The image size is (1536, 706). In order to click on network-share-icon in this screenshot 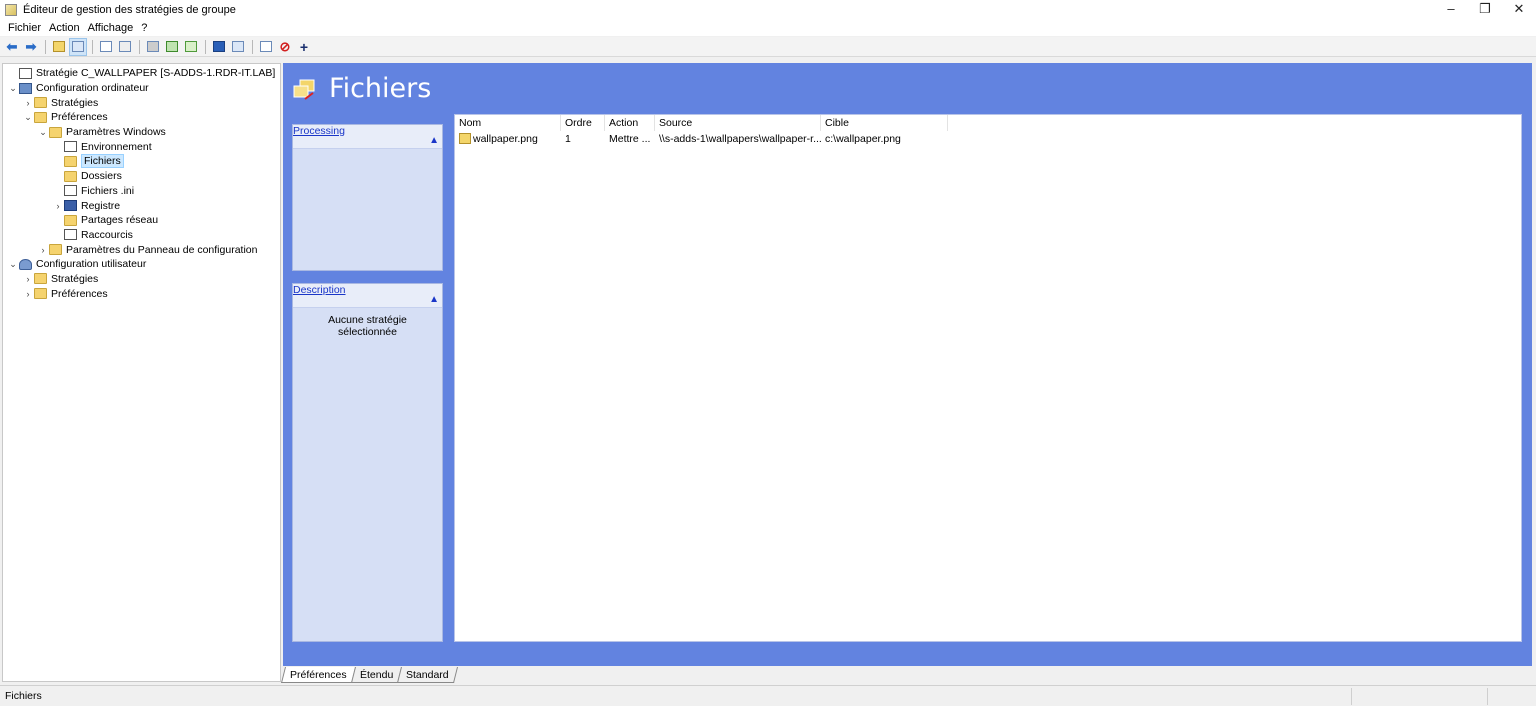, I will do `click(70, 220)`.